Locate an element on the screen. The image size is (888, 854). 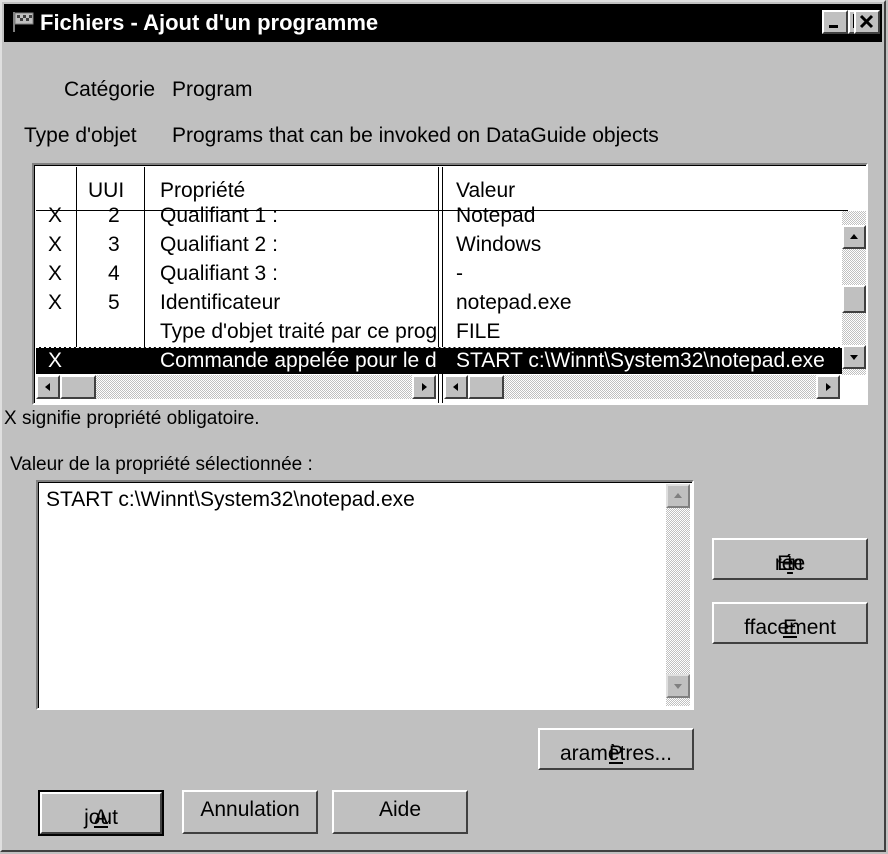
aide-label: Aide is located at coordinates (400, 809).